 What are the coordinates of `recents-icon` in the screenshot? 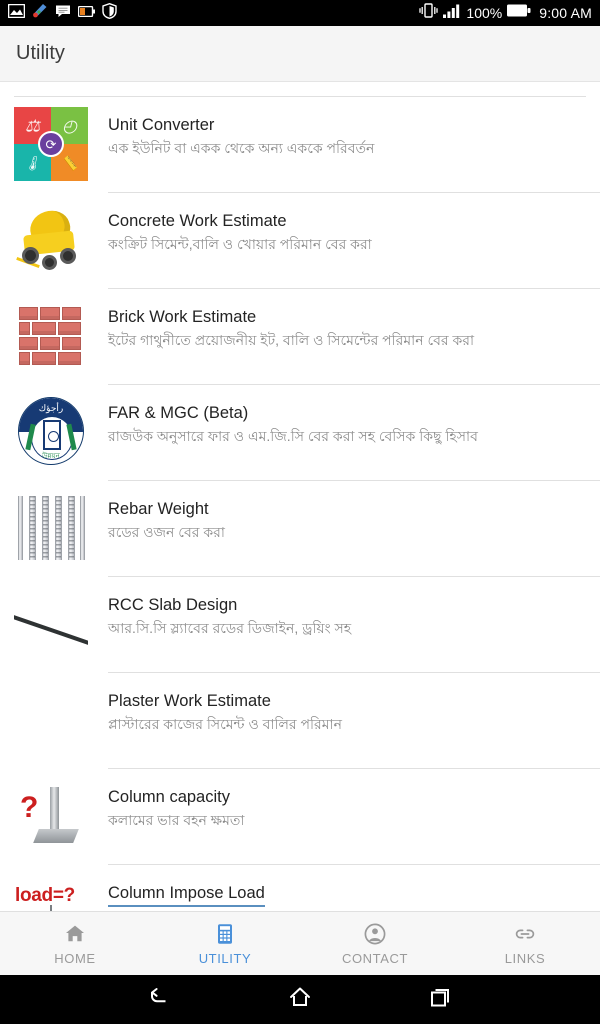 It's located at (440, 999).